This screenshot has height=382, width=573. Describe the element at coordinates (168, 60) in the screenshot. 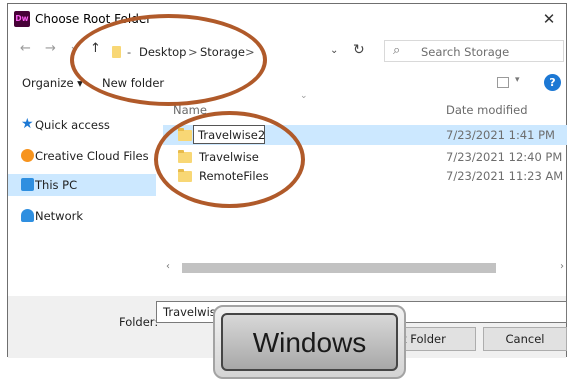

I see `annotation-oval-address-bar` at that location.